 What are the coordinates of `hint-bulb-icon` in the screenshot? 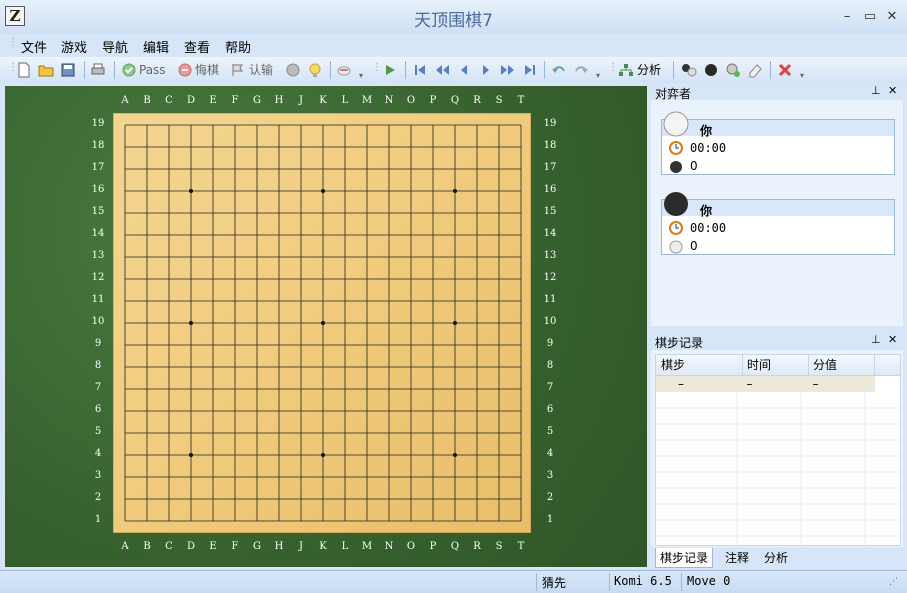 It's located at (315, 70).